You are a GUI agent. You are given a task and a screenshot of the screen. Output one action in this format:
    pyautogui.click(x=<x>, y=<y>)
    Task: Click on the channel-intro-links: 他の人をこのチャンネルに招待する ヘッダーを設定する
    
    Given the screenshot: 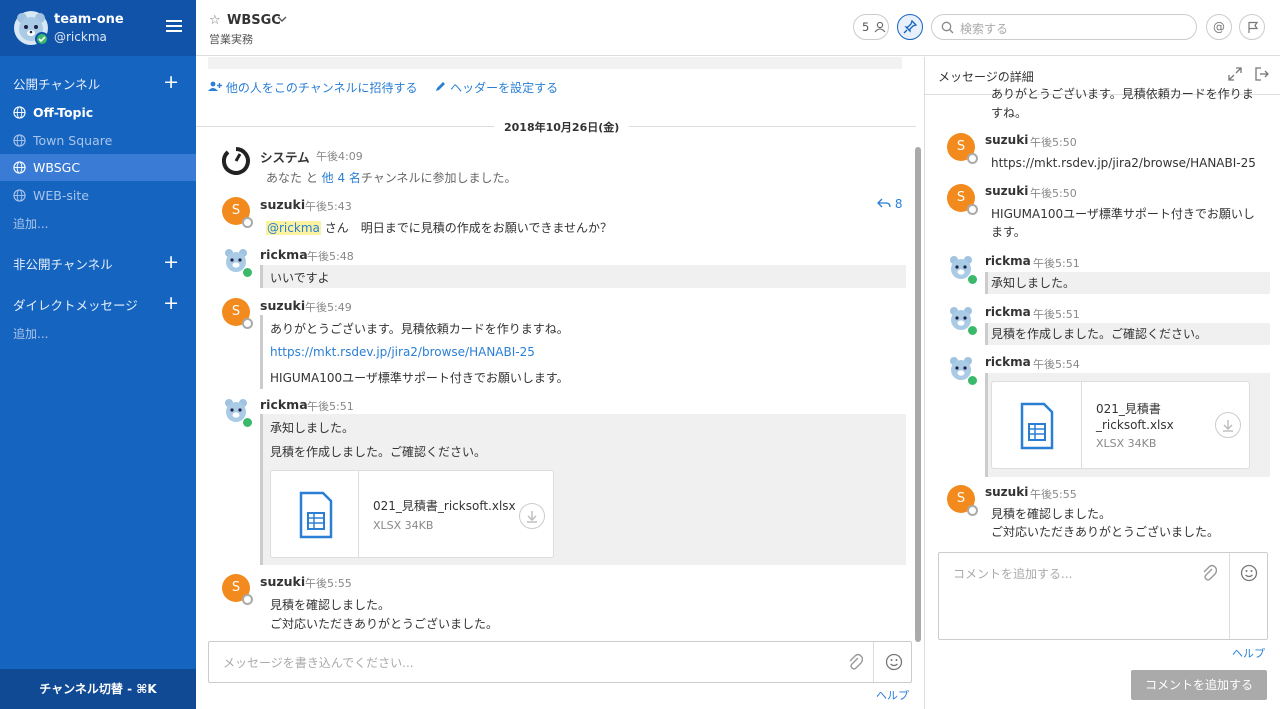 What is the action you would take?
    pyautogui.click(x=390, y=87)
    